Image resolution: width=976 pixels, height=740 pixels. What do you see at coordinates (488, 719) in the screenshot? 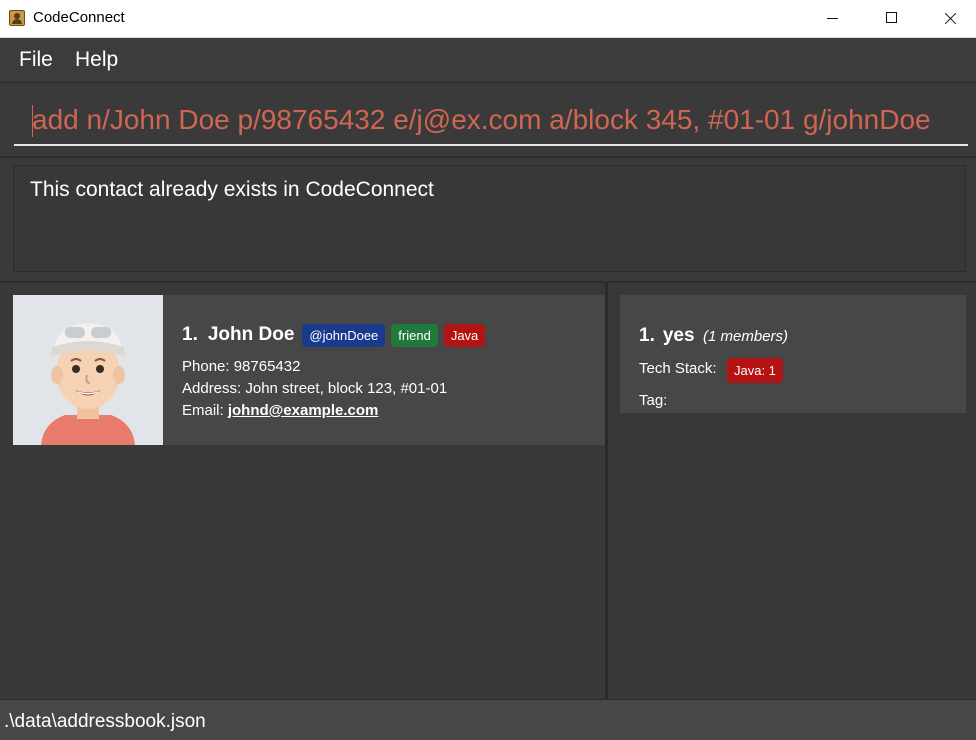
I see `status-bar: .\data\addressbook.json` at bounding box center [488, 719].